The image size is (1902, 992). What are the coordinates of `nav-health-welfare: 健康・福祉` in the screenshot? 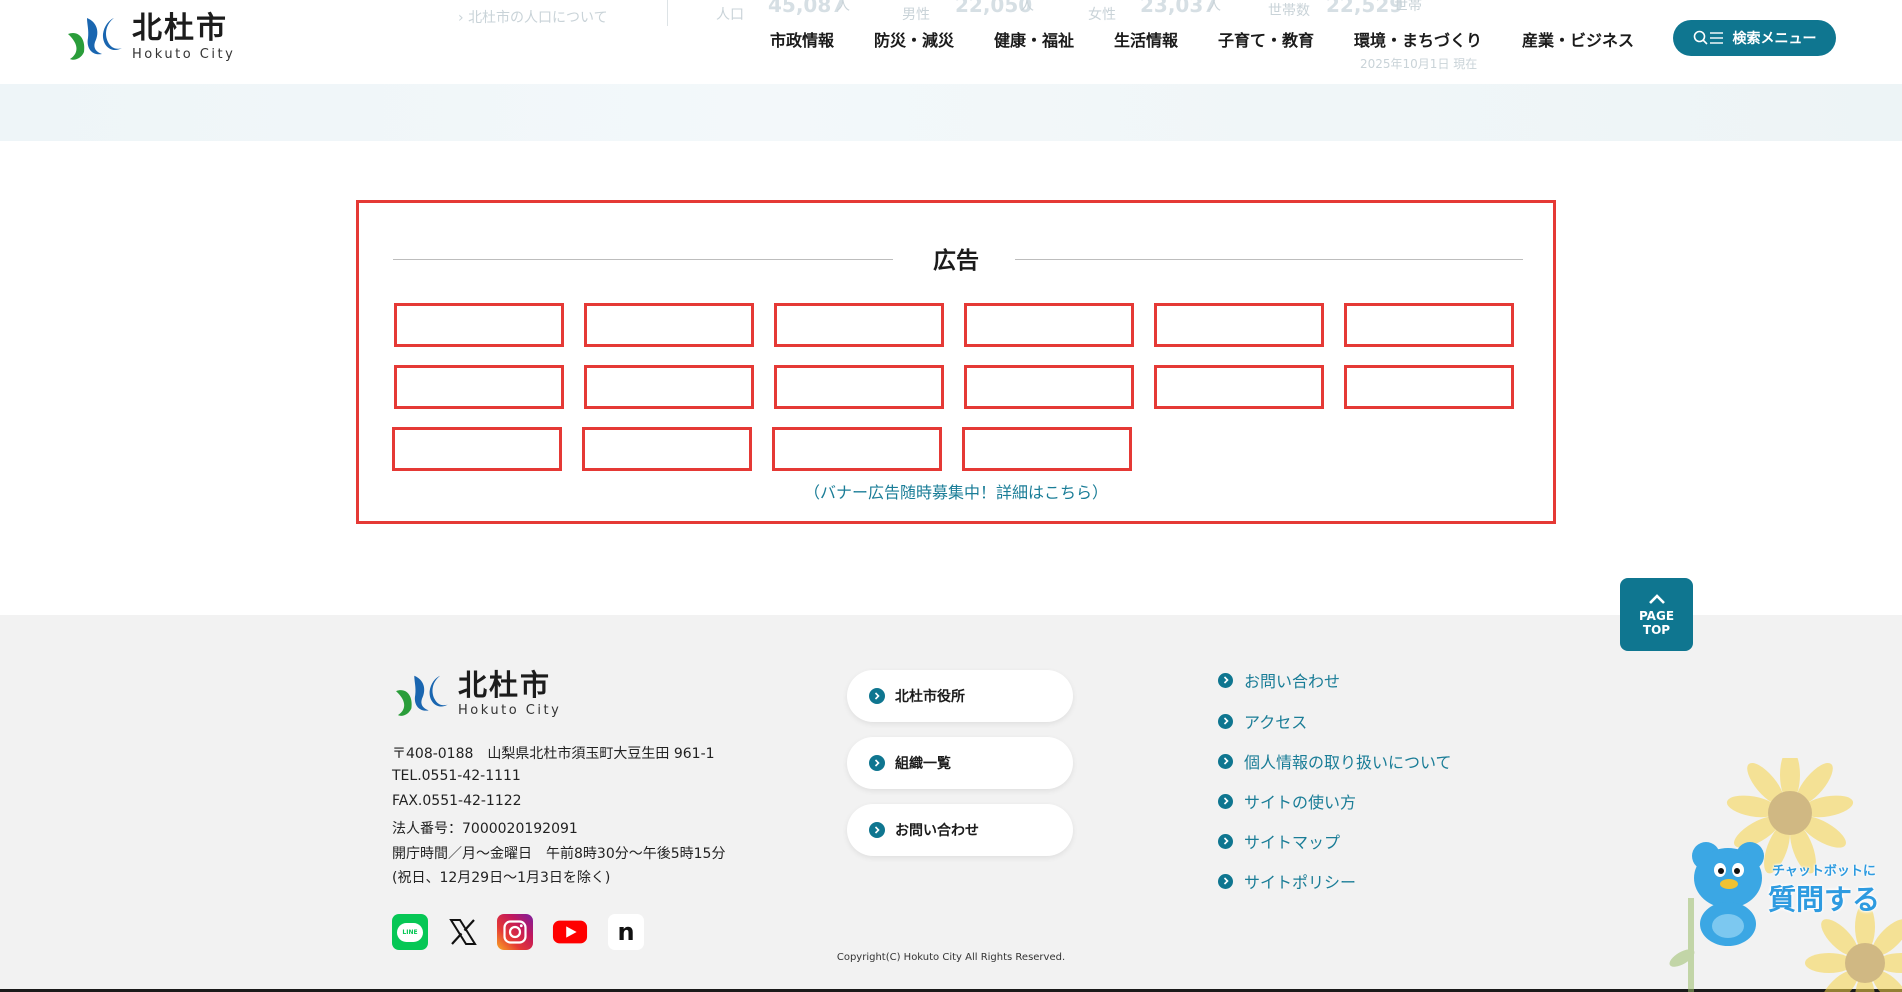 It's located at (1034, 39).